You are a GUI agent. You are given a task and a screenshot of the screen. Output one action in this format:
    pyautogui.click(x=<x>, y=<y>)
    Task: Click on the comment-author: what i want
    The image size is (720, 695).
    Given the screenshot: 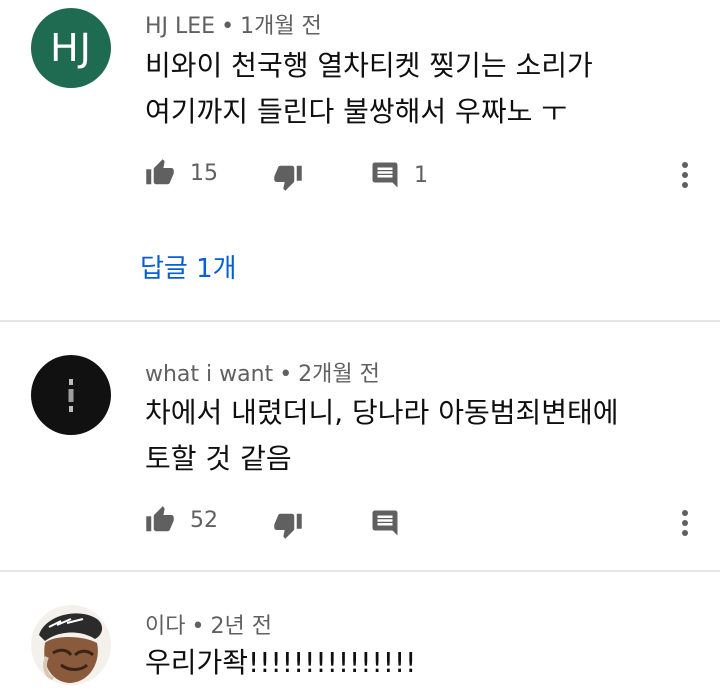 What is the action you would take?
    pyautogui.click(x=209, y=374)
    